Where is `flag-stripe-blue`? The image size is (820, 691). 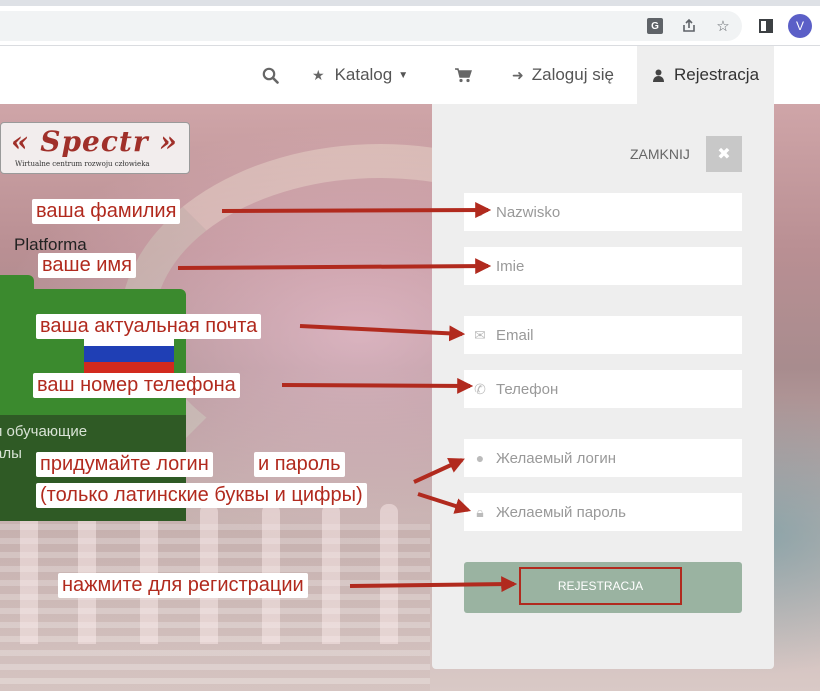 flag-stripe-blue is located at coordinates (129, 354).